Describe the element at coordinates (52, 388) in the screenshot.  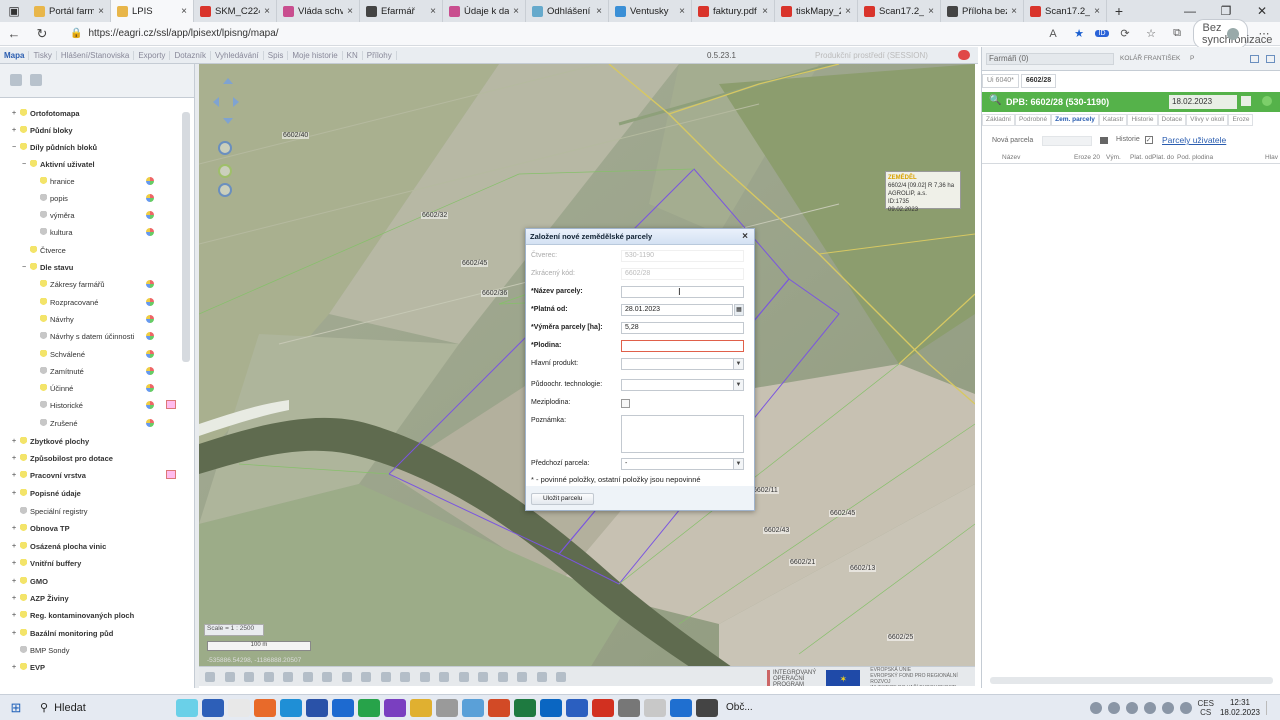
I see `layer-tree-item: Účinné` at that location.